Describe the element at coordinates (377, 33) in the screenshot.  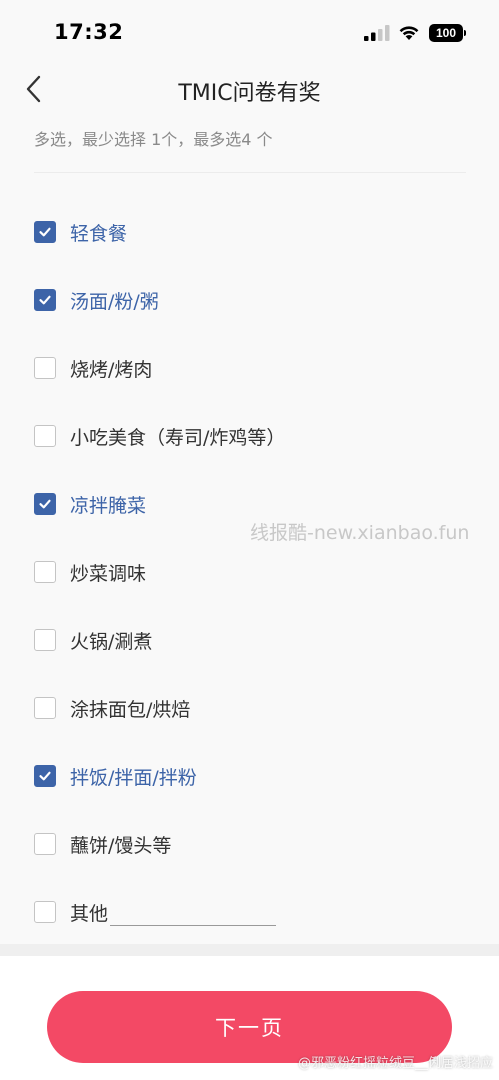
I see `signal-icon` at that location.